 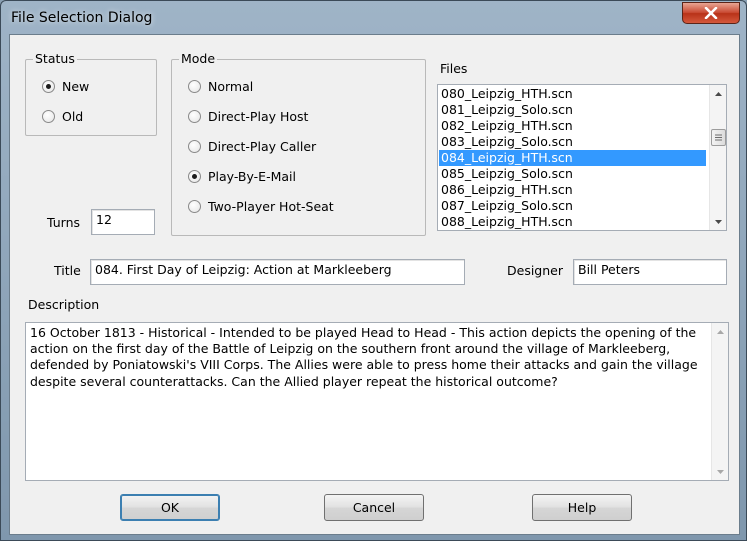 What do you see at coordinates (271, 206) in the screenshot?
I see `mode-two-player-hot-seat-label: Two-Player Hot-Seat` at bounding box center [271, 206].